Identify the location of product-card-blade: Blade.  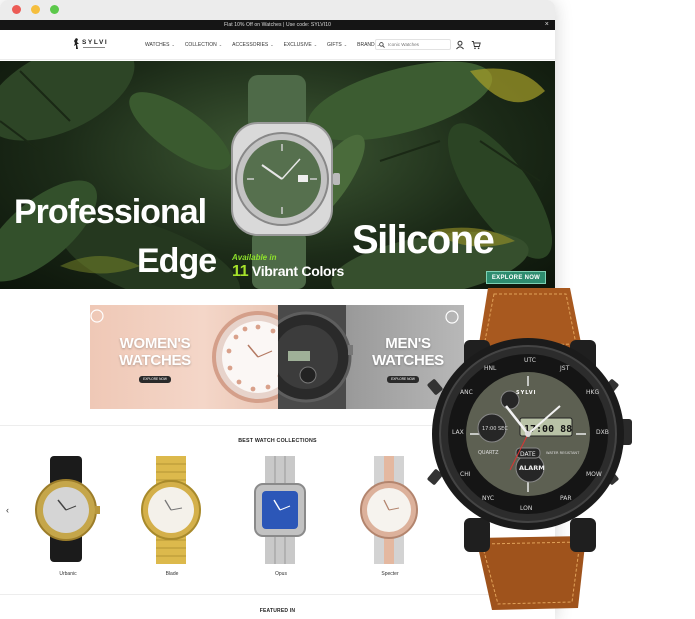
(172, 516).